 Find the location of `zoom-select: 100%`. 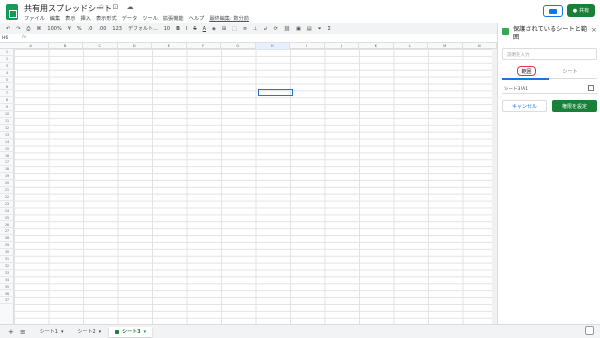

zoom-select: 100% is located at coordinates (54, 29).